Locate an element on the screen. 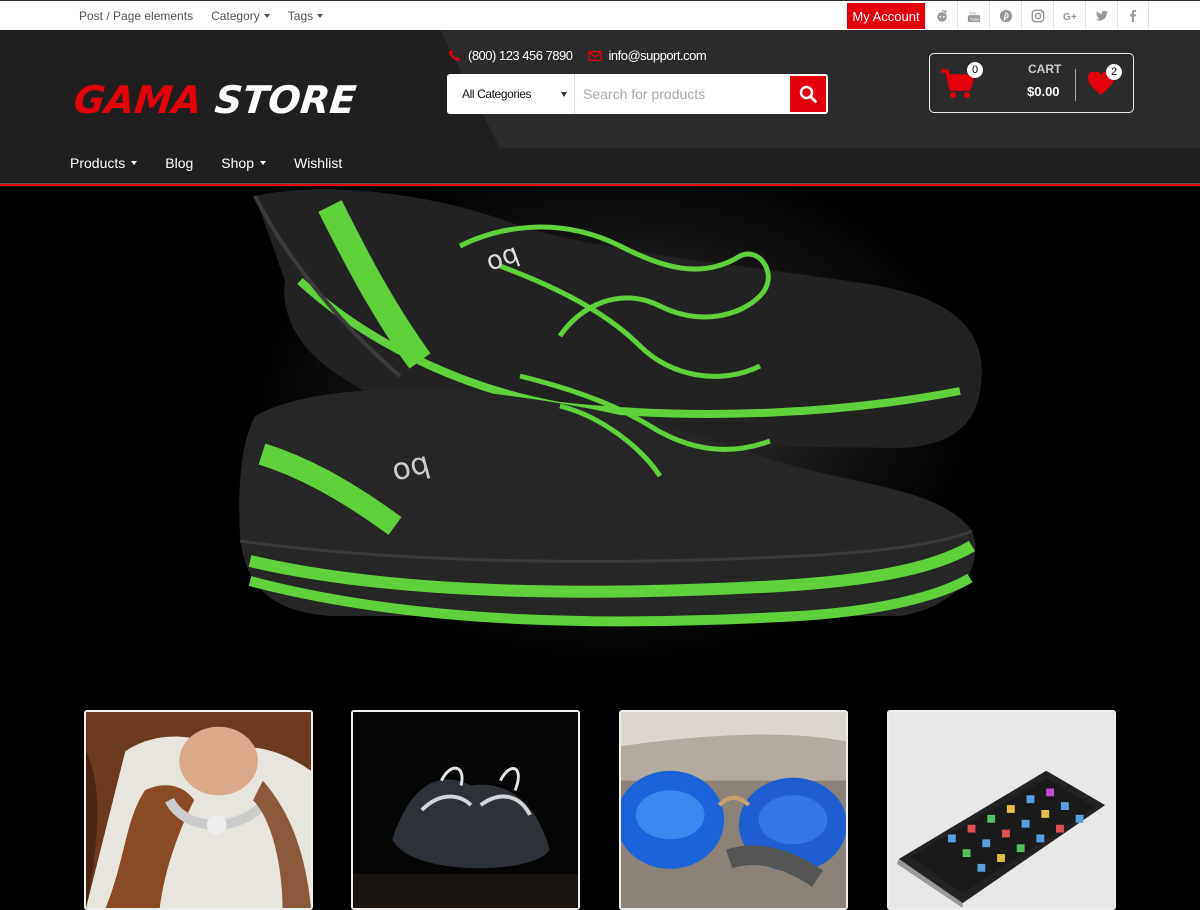 This screenshot has width=1200, height=910. necklace-image is located at coordinates (198, 810).